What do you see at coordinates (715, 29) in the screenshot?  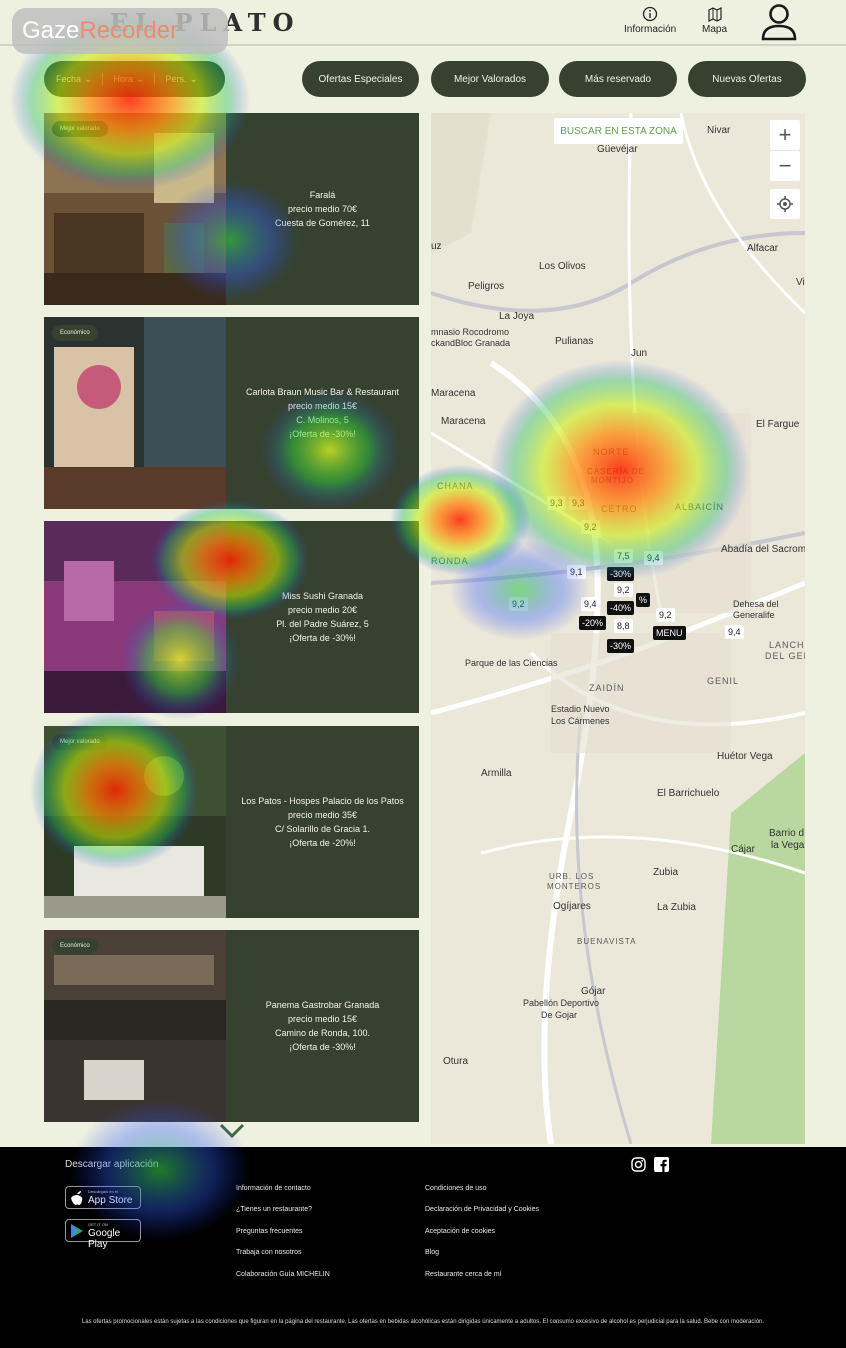 I see `map-label: Mapa` at bounding box center [715, 29].